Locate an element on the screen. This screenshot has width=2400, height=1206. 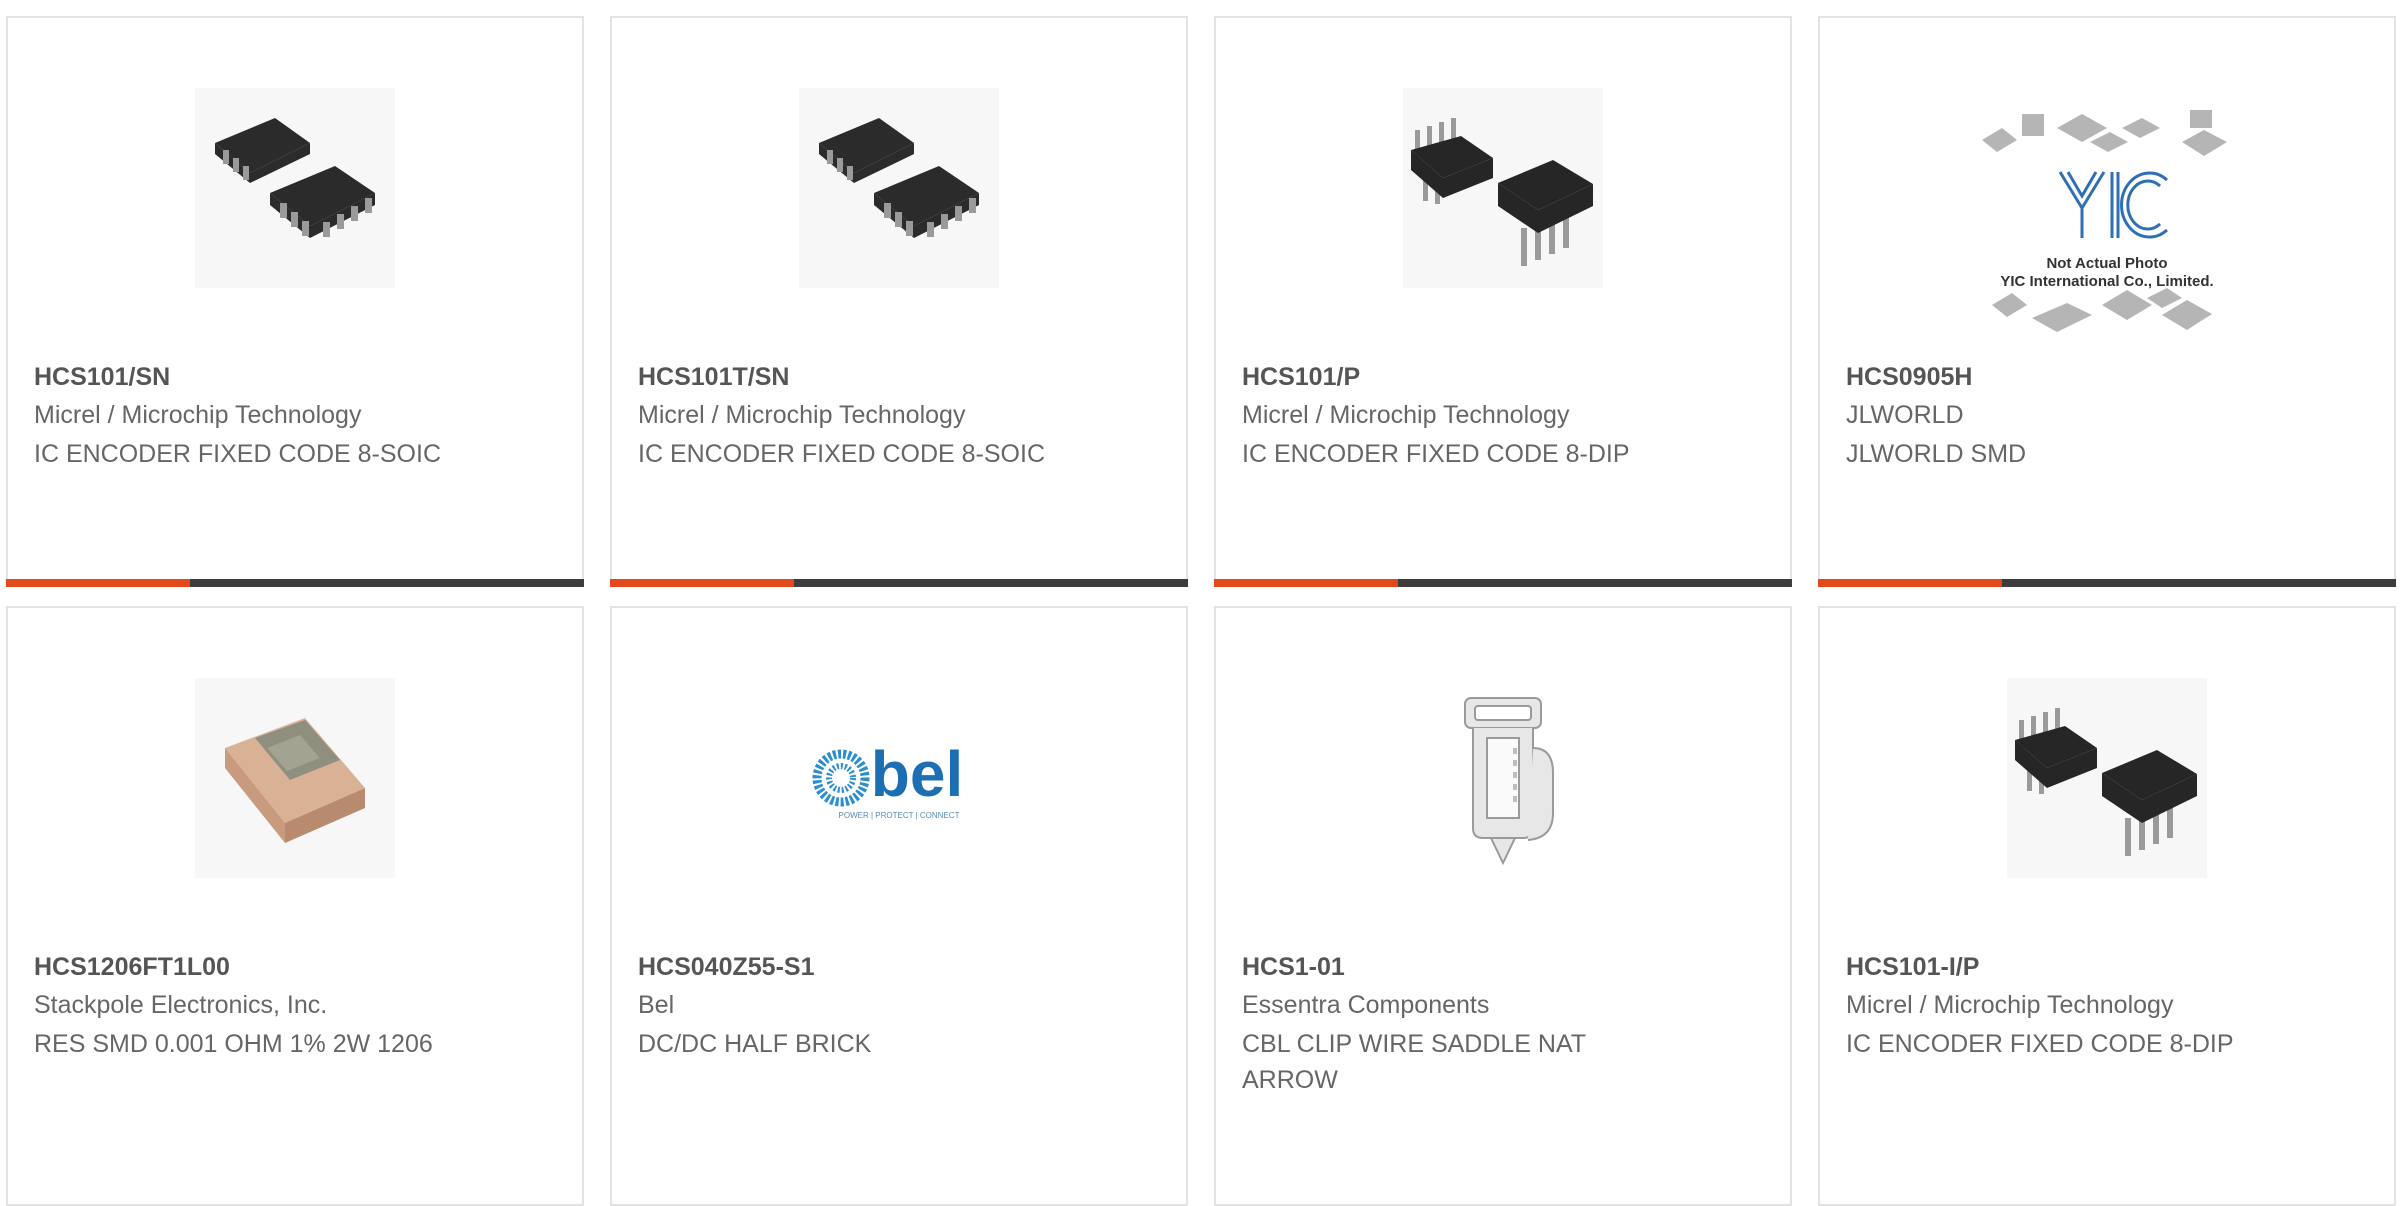
part-number: HCS040Z55-S1 is located at coordinates (726, 967).